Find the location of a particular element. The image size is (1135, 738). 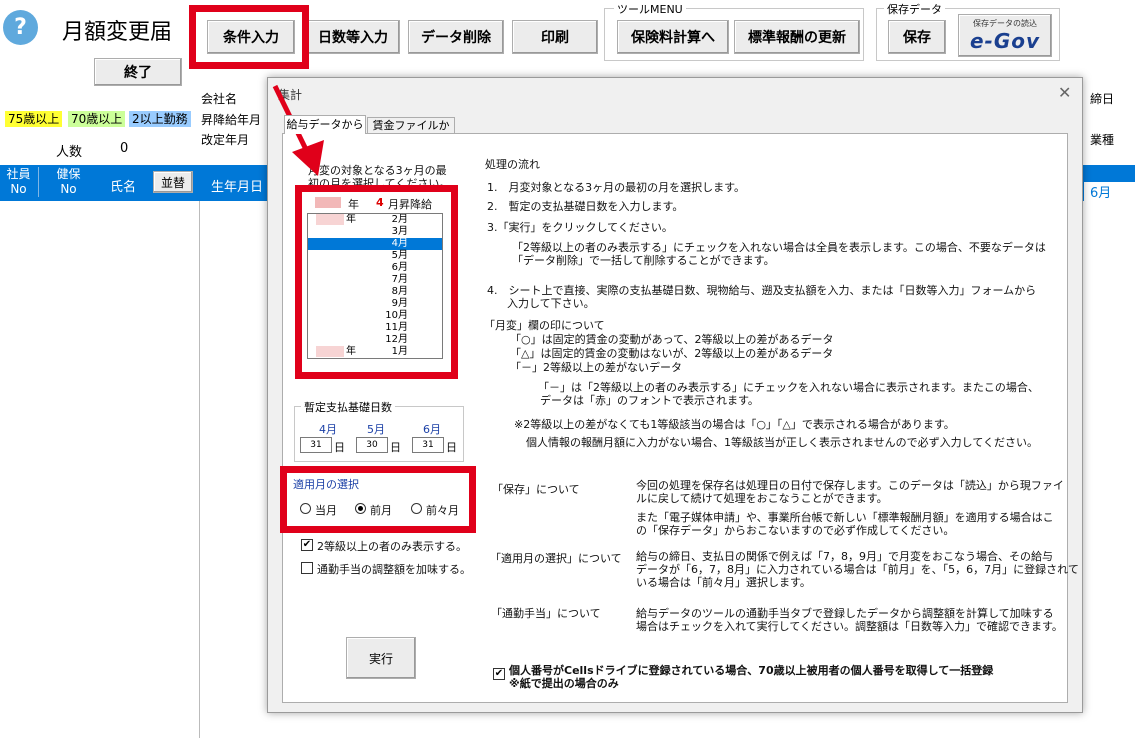

days-month-3: 6月 is located at coordinates (432, 429).